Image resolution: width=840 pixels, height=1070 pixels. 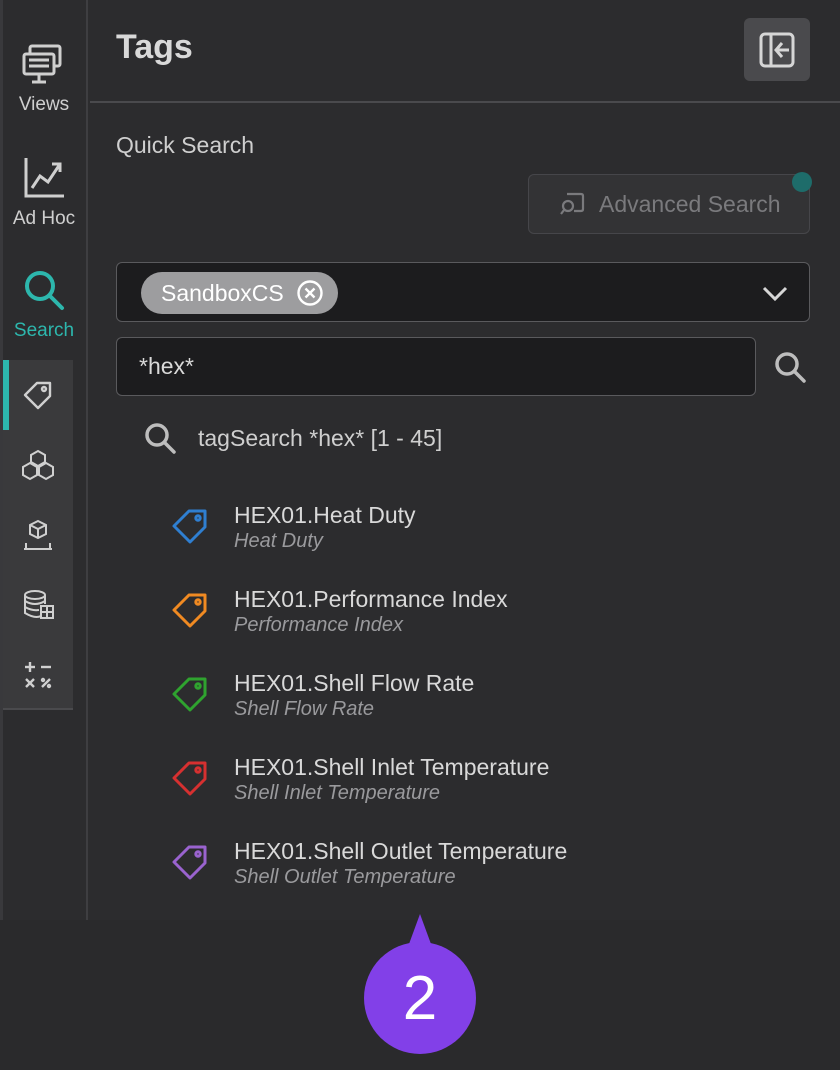 I want to click on cubes-icon, so click(x=38, y=465).